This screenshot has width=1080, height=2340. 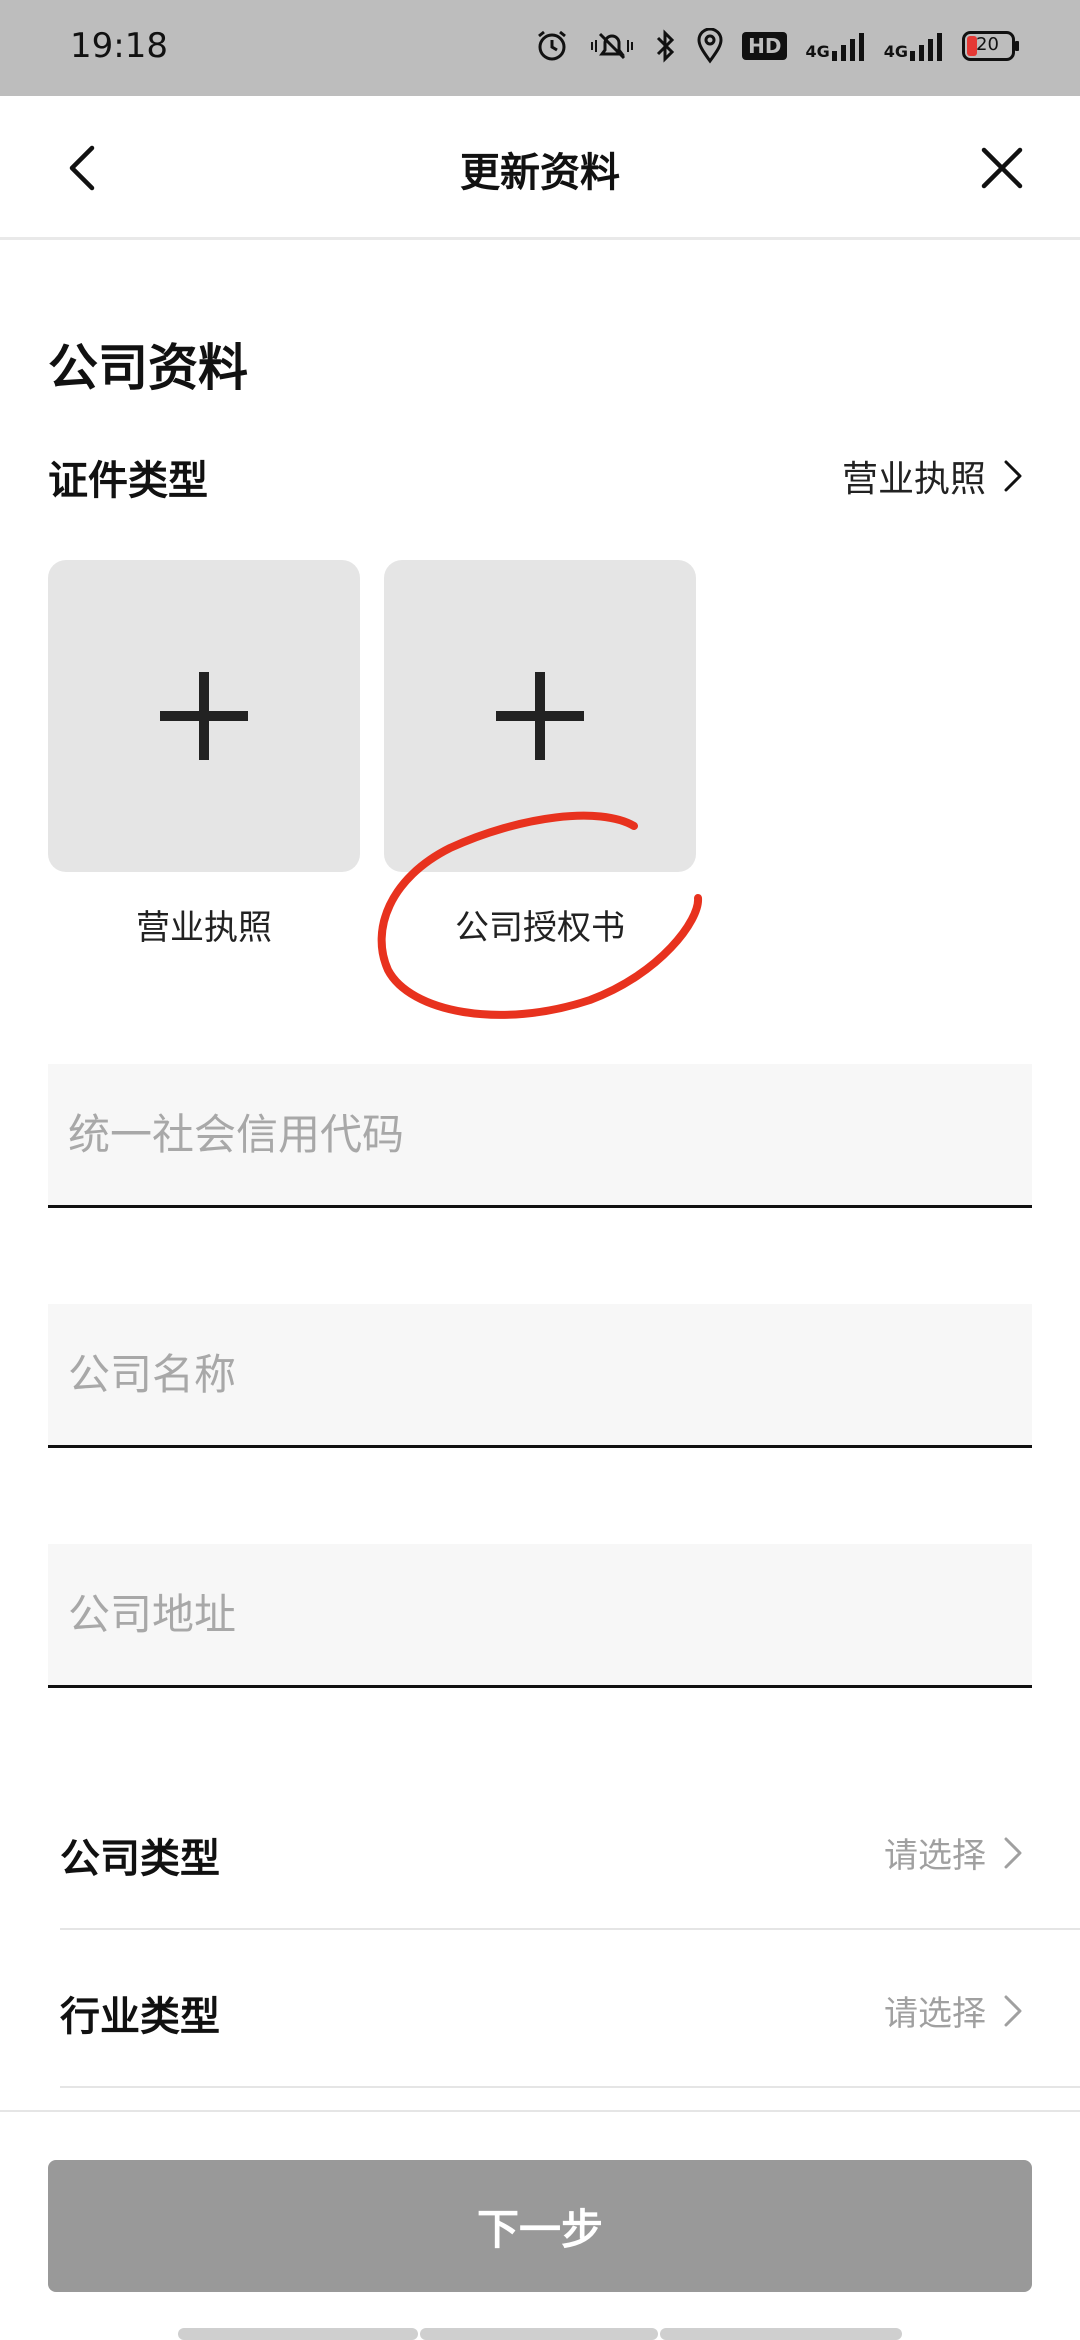 I want to click on close-icon, so click(x=1002, y=168).